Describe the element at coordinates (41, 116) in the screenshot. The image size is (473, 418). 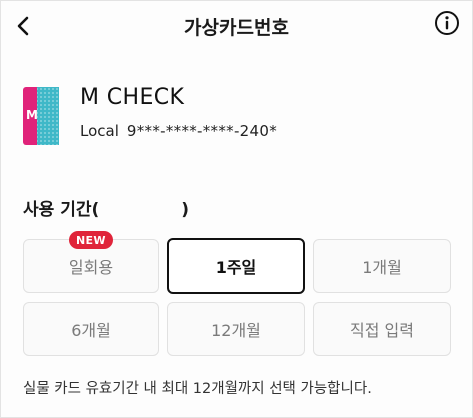
I see `card-image: M` at that location.